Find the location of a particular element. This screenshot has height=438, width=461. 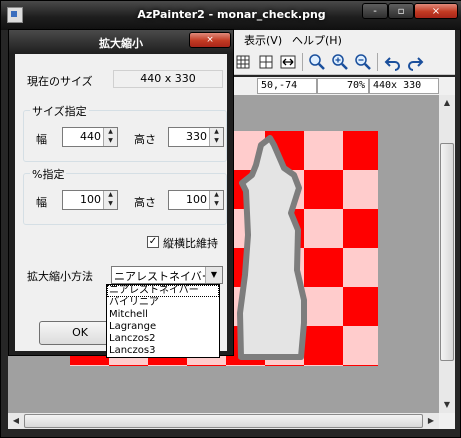

status-size: 440x 330 is located at coordinates (404, 86).